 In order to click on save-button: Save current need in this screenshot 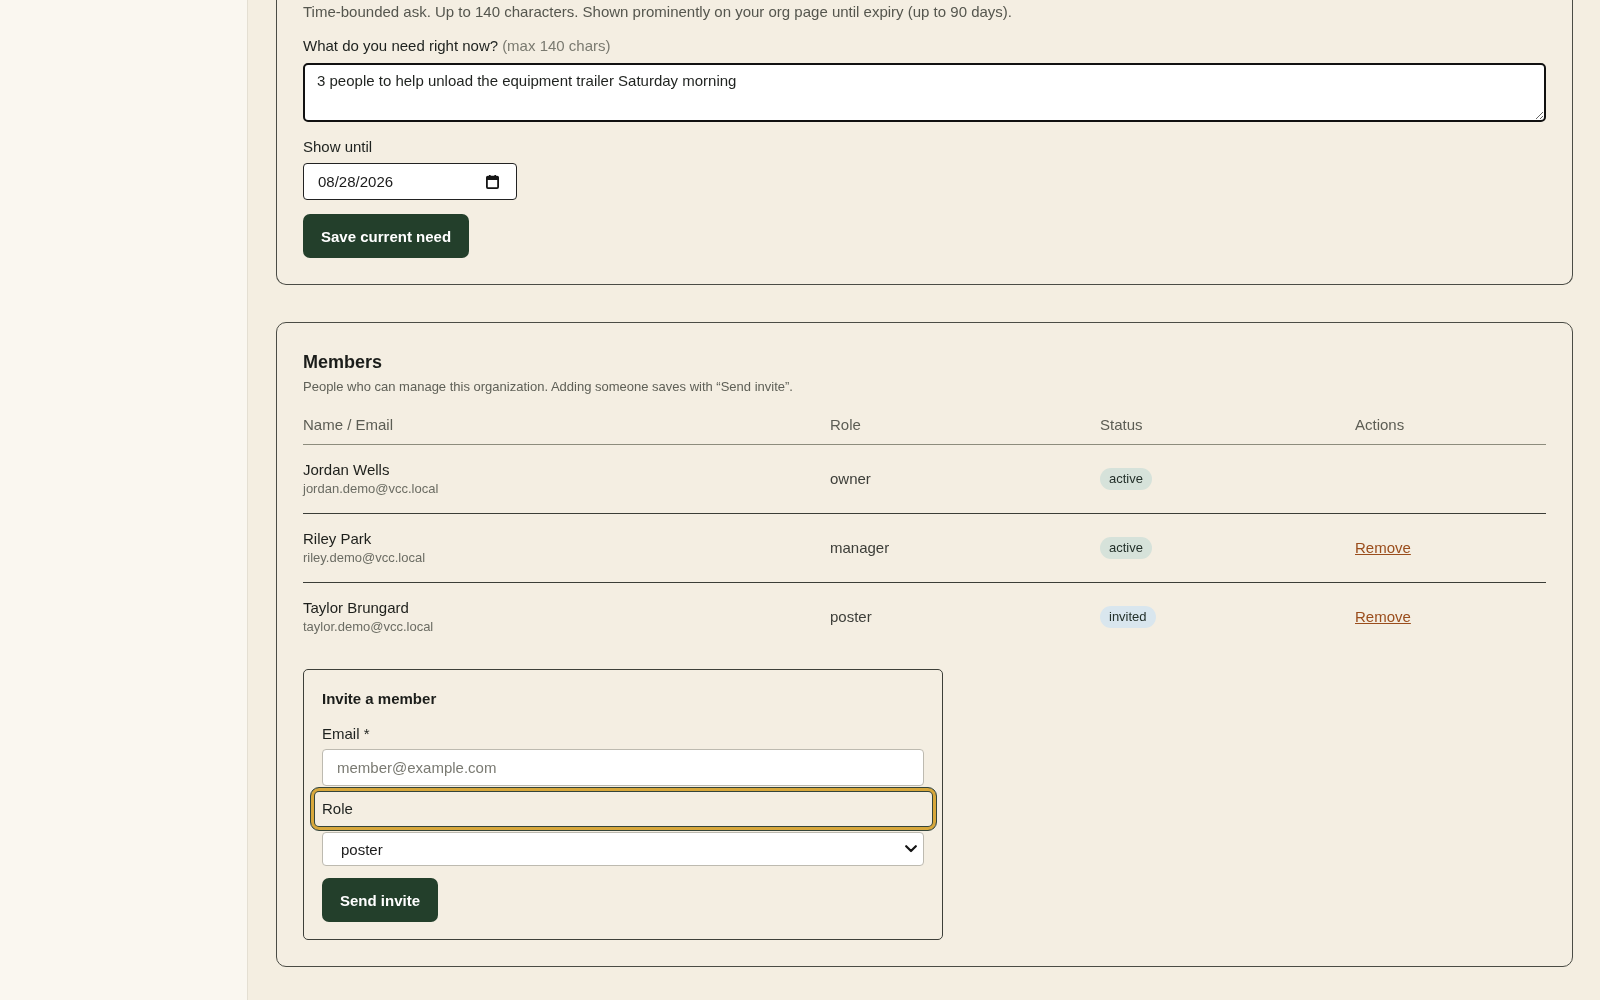, I will do `click(386, 236)`.